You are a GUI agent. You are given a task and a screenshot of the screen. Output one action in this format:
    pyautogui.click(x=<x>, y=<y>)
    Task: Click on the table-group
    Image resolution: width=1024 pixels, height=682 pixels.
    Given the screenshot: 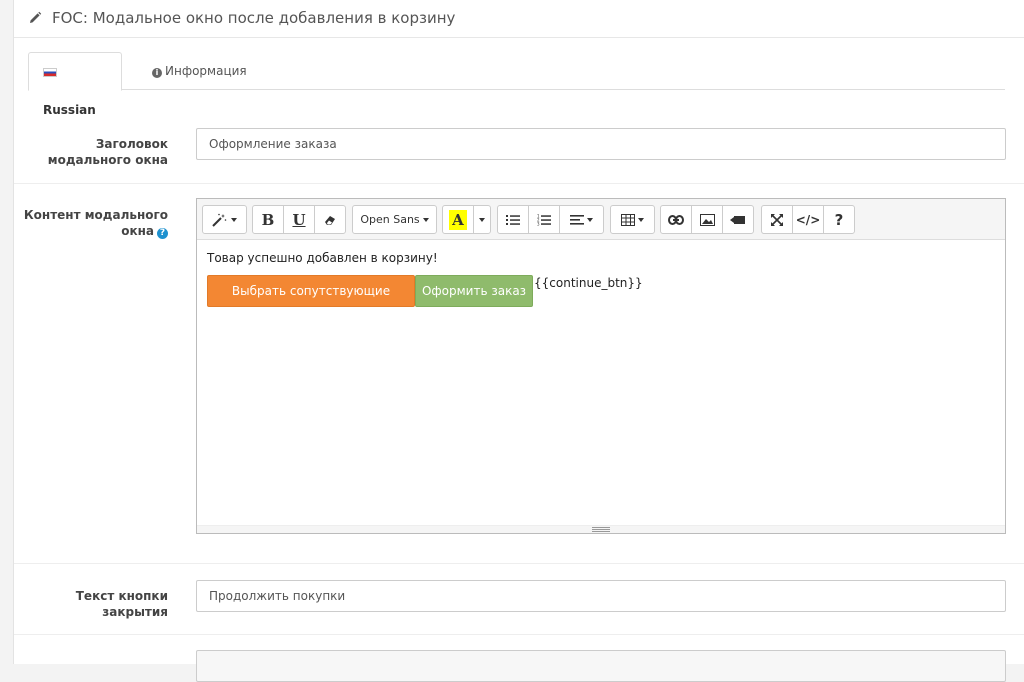 What is the action you would take?
    pyautogui.click(x=632, y=219)
    